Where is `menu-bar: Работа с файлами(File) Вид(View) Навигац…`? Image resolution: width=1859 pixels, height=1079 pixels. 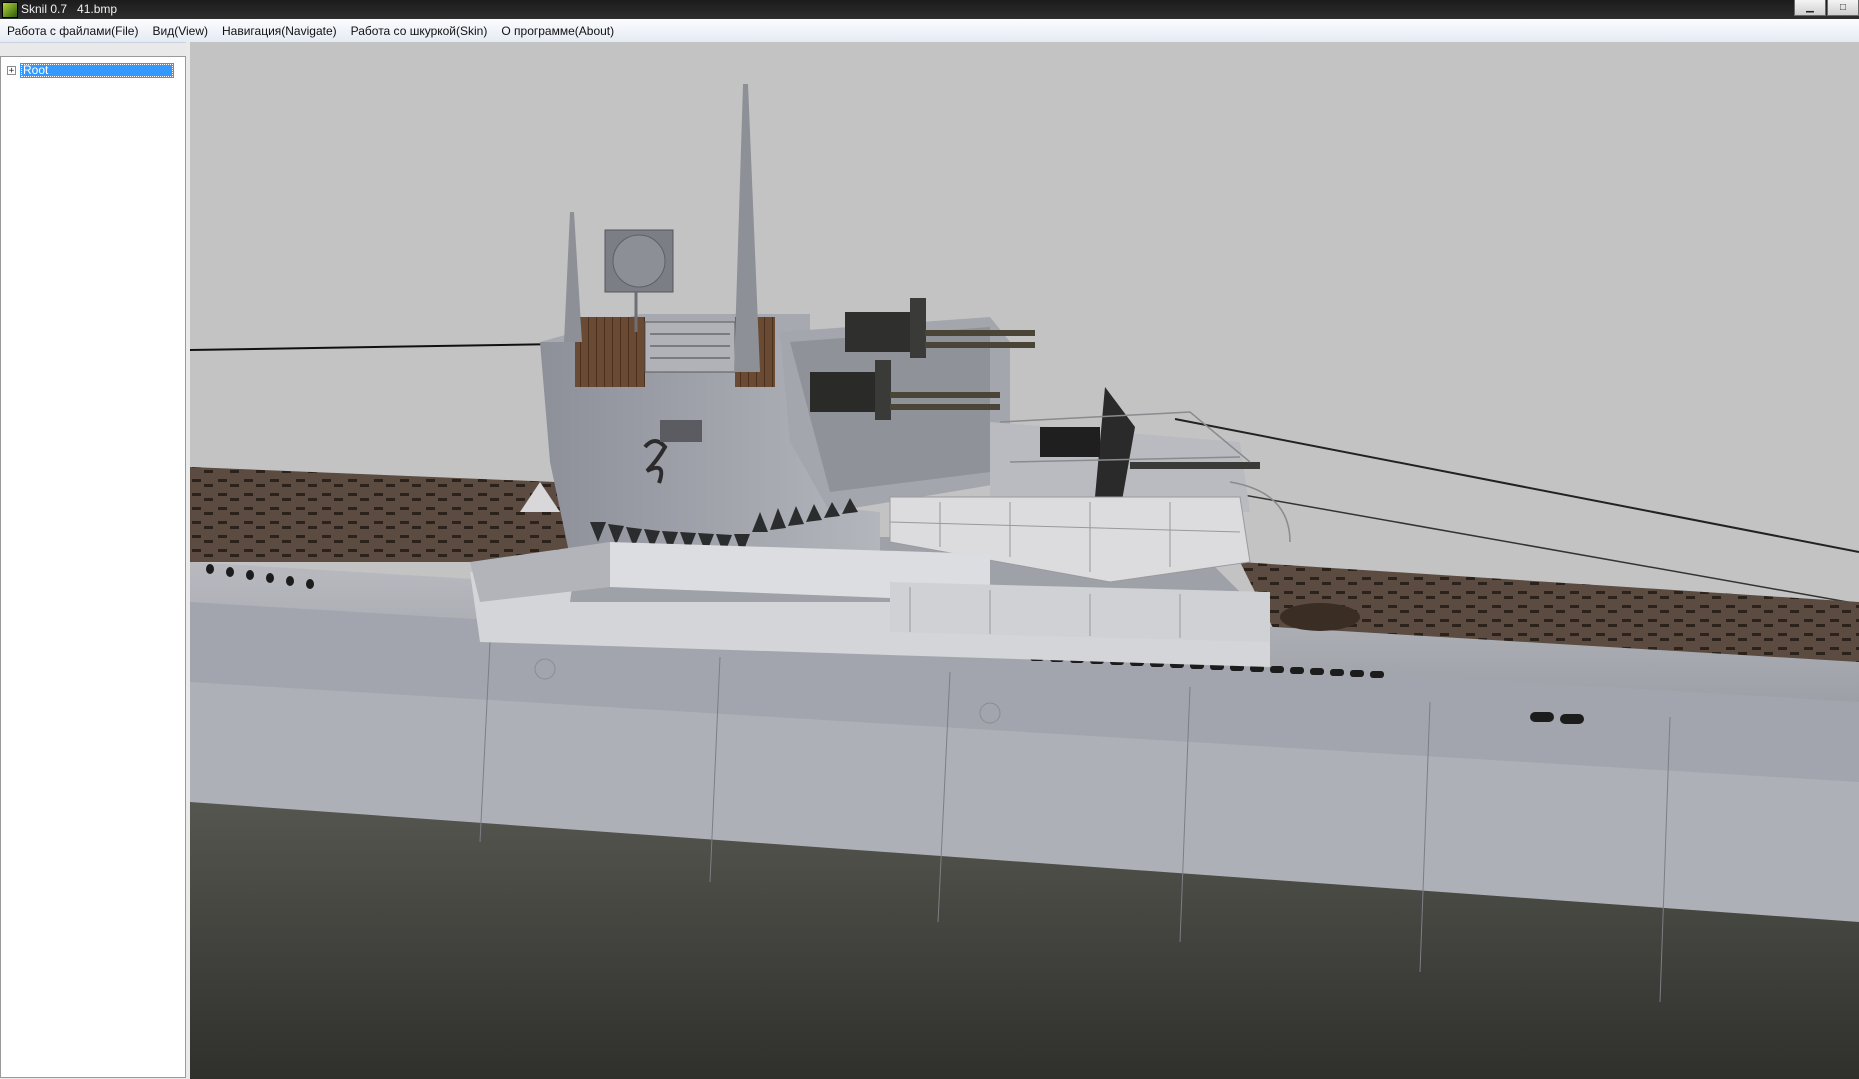
menu-bar: Работа с файлами(File) Вид(View) Навигац… is located at coordinates (929, 31).